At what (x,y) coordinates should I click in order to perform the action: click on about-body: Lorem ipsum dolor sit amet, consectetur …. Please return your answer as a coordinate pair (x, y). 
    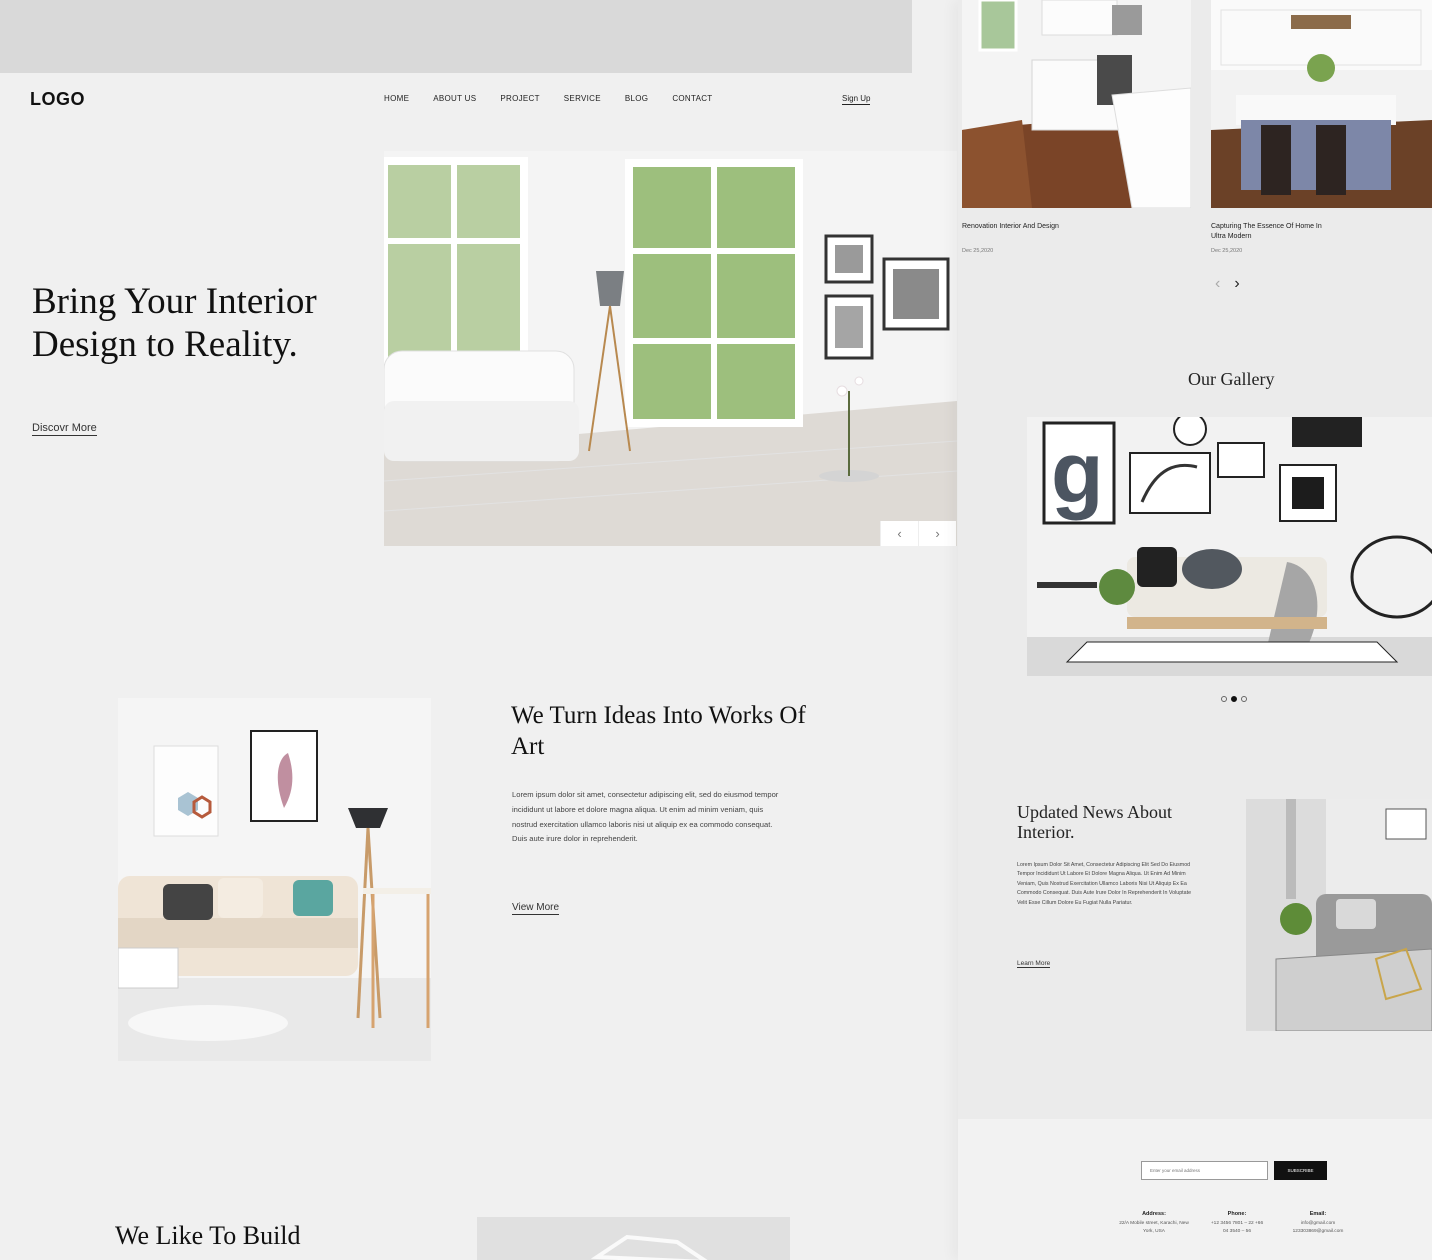
    Looking at the image, I should click on (645, 817).